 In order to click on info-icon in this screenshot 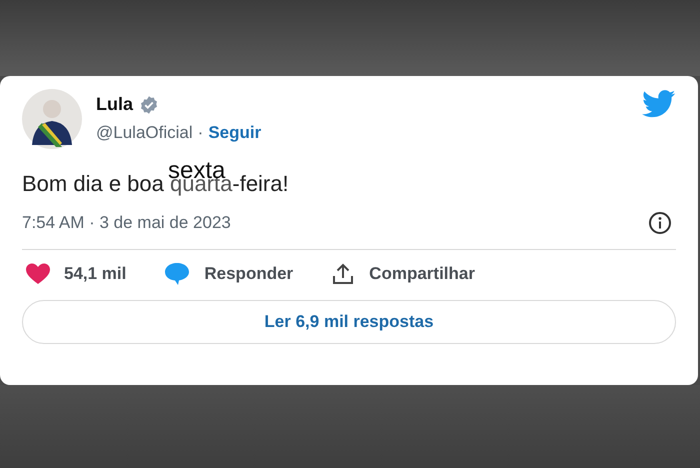, I will do `click(660, 223)`.